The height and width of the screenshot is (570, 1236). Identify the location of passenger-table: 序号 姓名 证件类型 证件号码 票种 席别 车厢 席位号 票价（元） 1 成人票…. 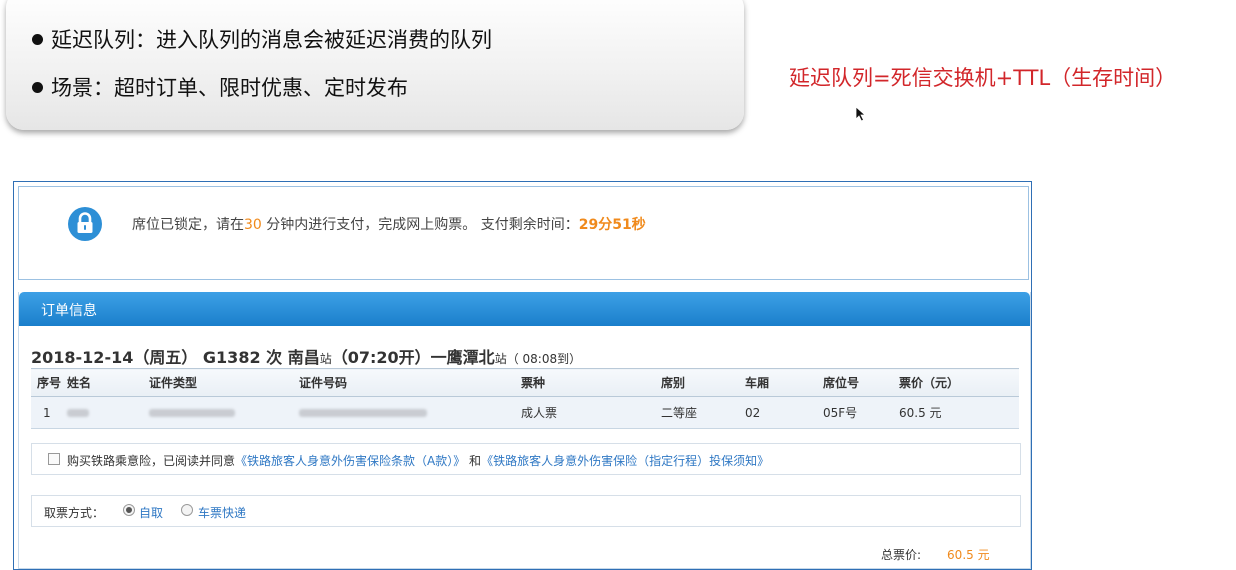
(525, 398).